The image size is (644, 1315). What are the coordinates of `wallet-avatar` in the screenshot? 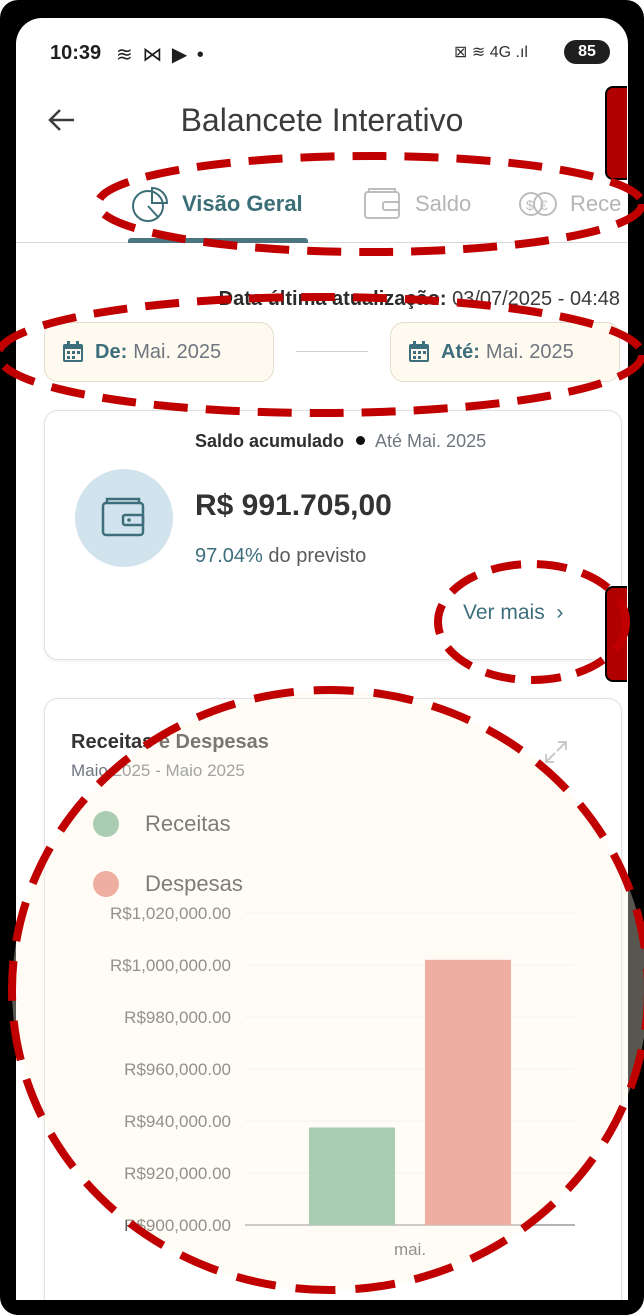 It's located at (124, 518).